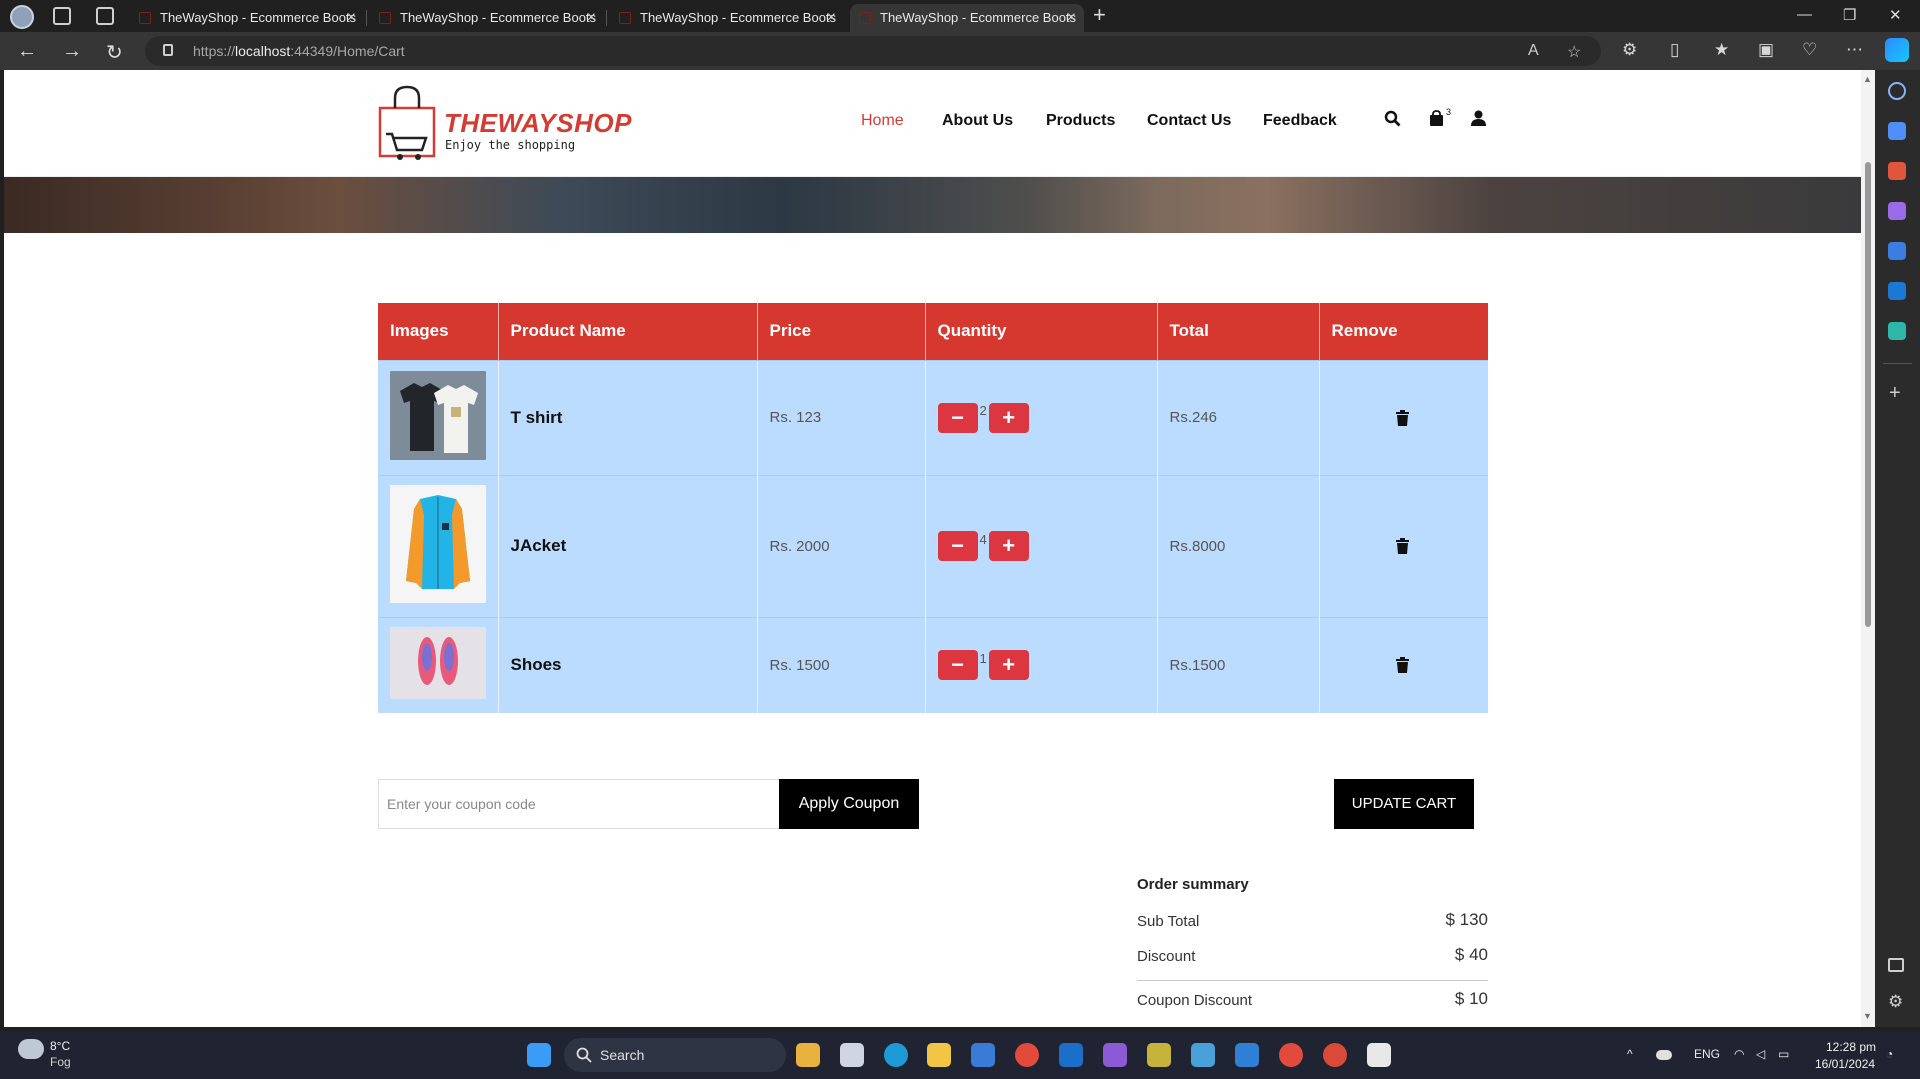  What do you see at coordinates (438, 544) in the screenshot?
I see `jacket-product-image` at bounding box center [438, 544].